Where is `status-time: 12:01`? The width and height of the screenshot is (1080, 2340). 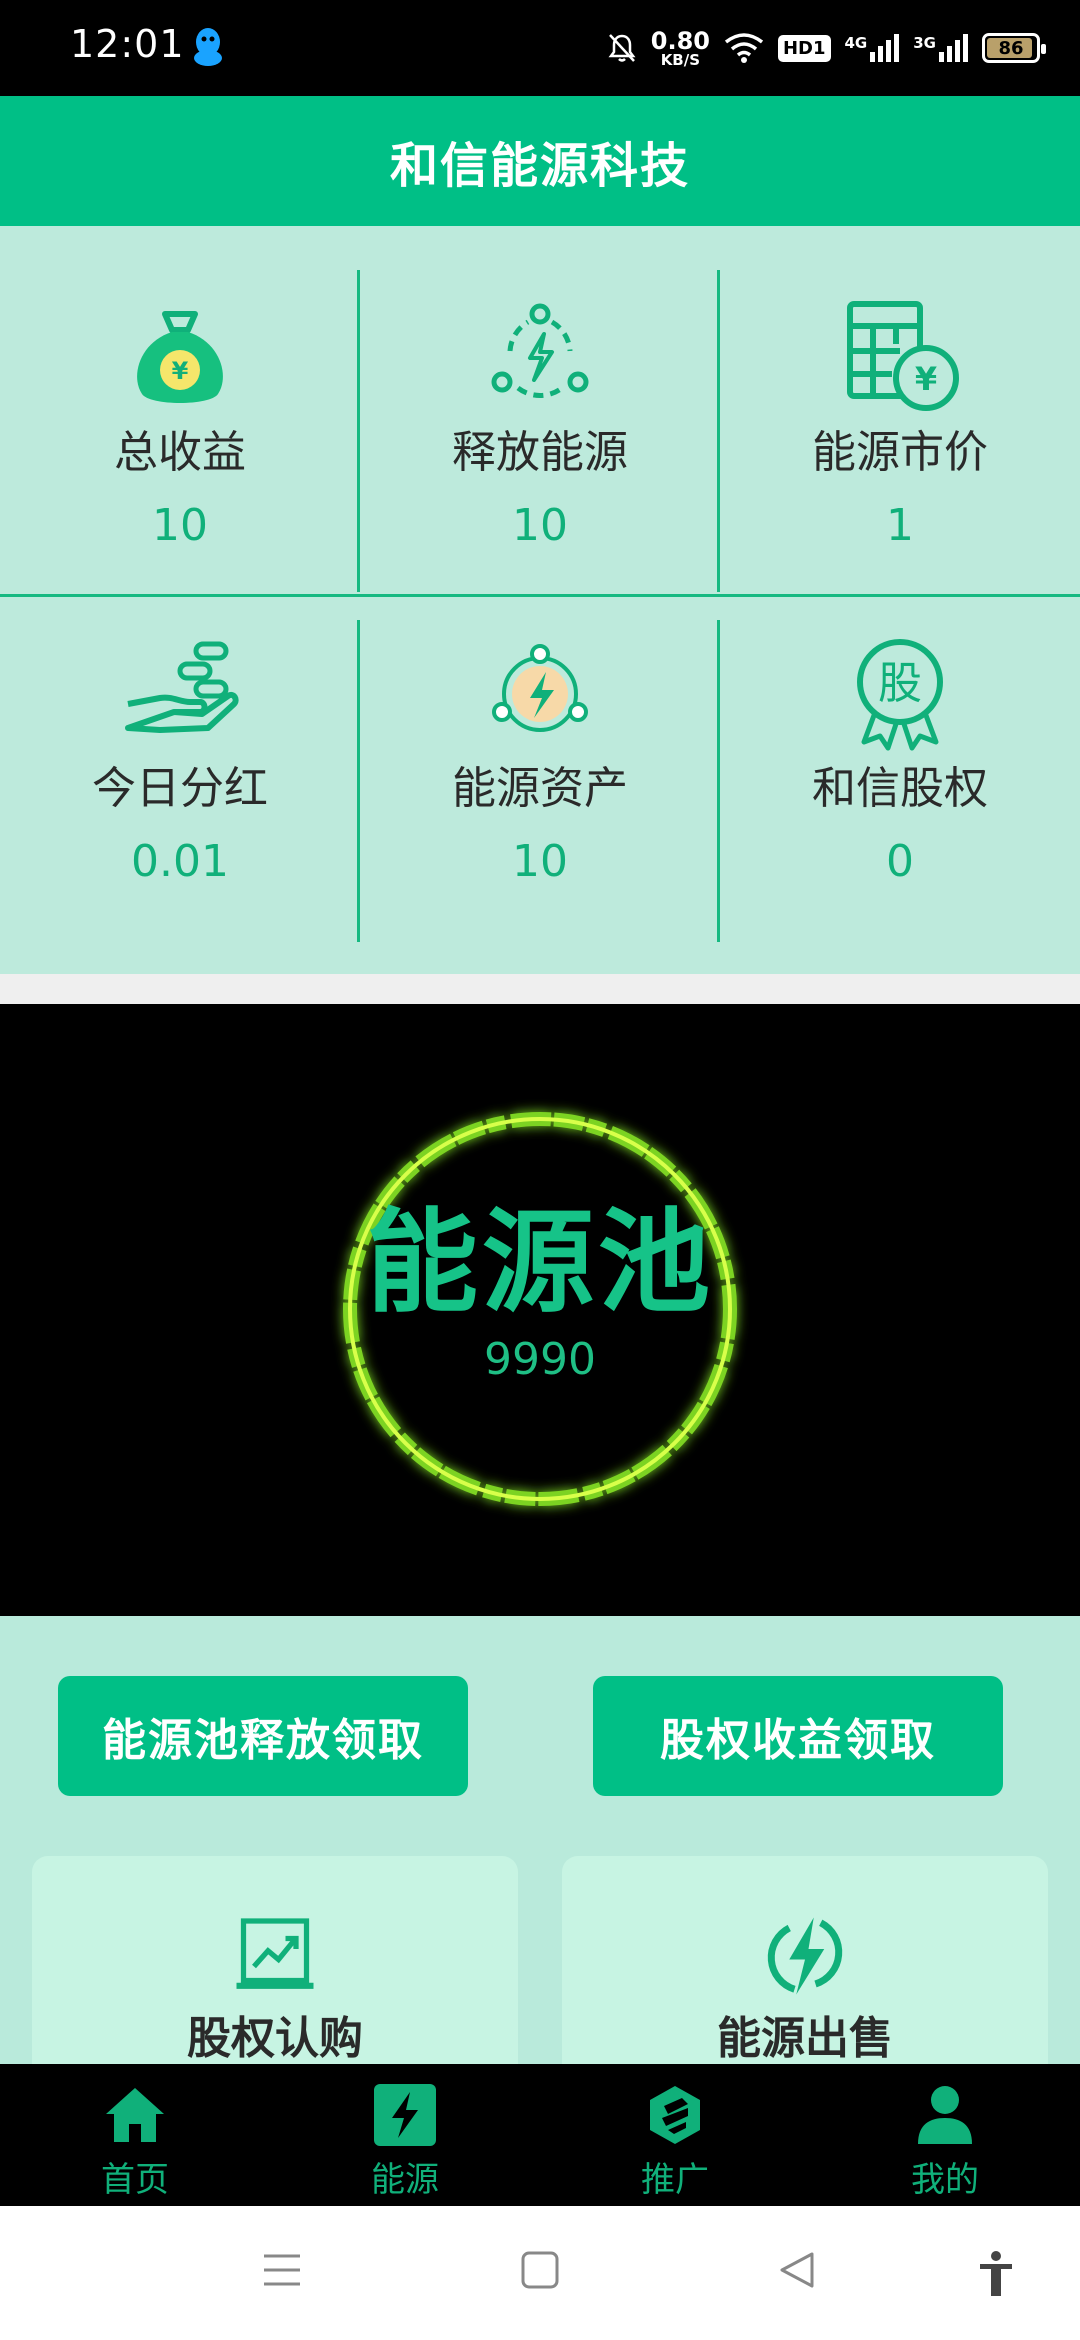 status-time: 12:01 is located at coordinates (127, 44).